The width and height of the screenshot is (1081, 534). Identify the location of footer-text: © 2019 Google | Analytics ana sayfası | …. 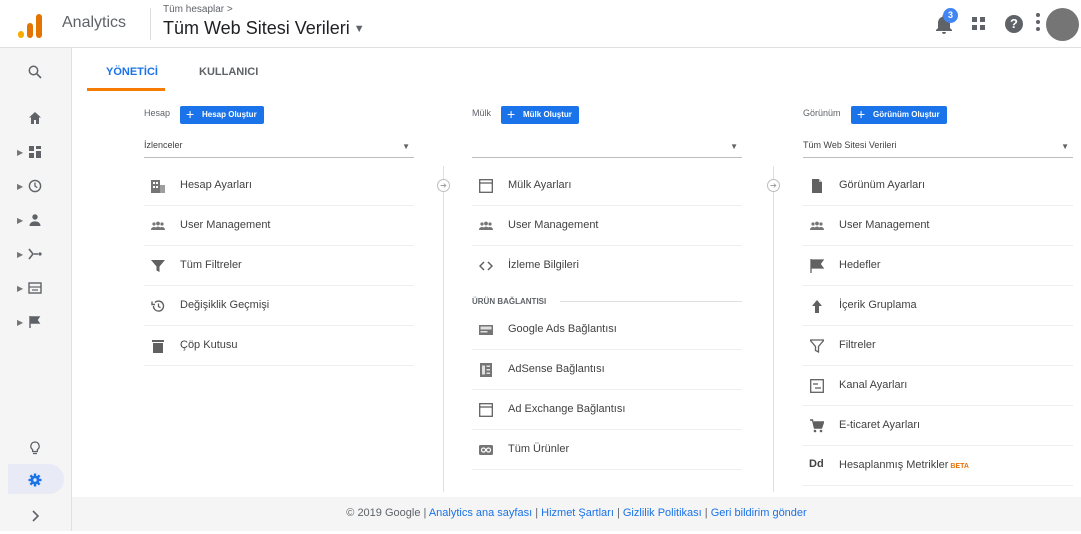
(576, 513).